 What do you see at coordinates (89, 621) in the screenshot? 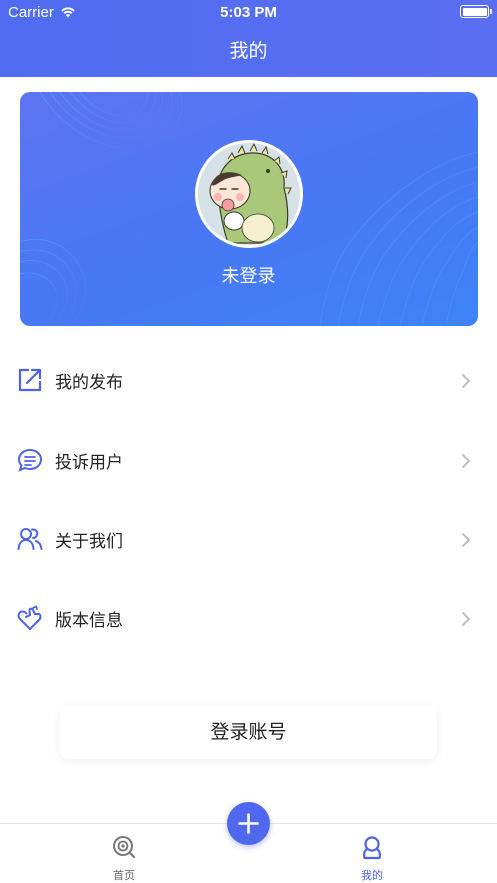
I see `menu-item-label: 版本信息` at bounding box center [89, 621].